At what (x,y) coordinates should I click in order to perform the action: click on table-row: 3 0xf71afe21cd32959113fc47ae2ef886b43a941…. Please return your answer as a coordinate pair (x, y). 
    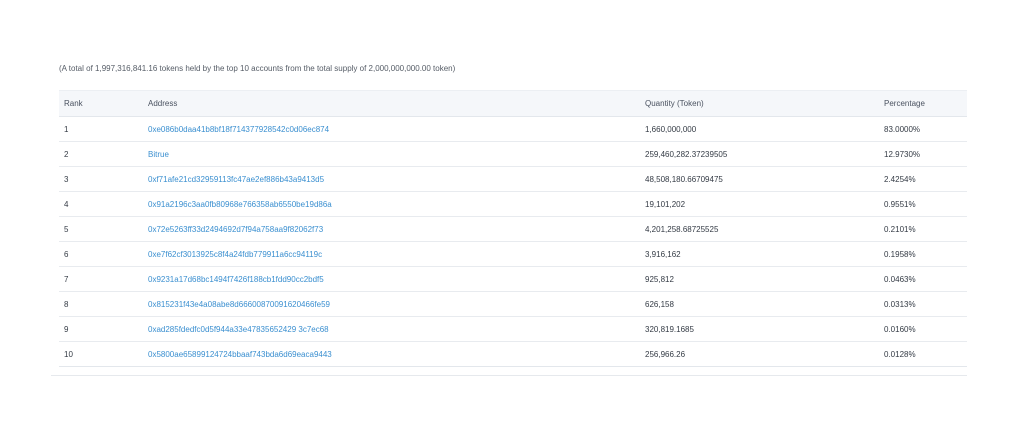
    Looking at the image, I should click on (513, 179).